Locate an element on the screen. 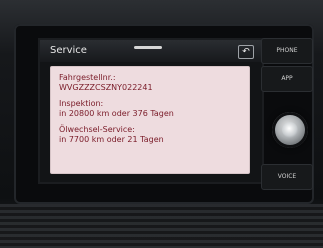 This screenshot has height=248, width=323. page-title: Service is located at coordinates (68, 50).